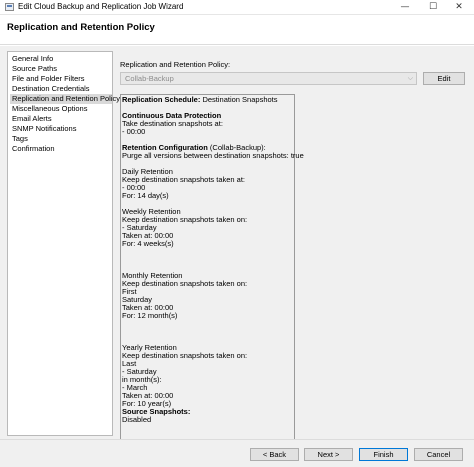  I want to click on nav-item-confirmation: Confirmation, so click(61, 149).